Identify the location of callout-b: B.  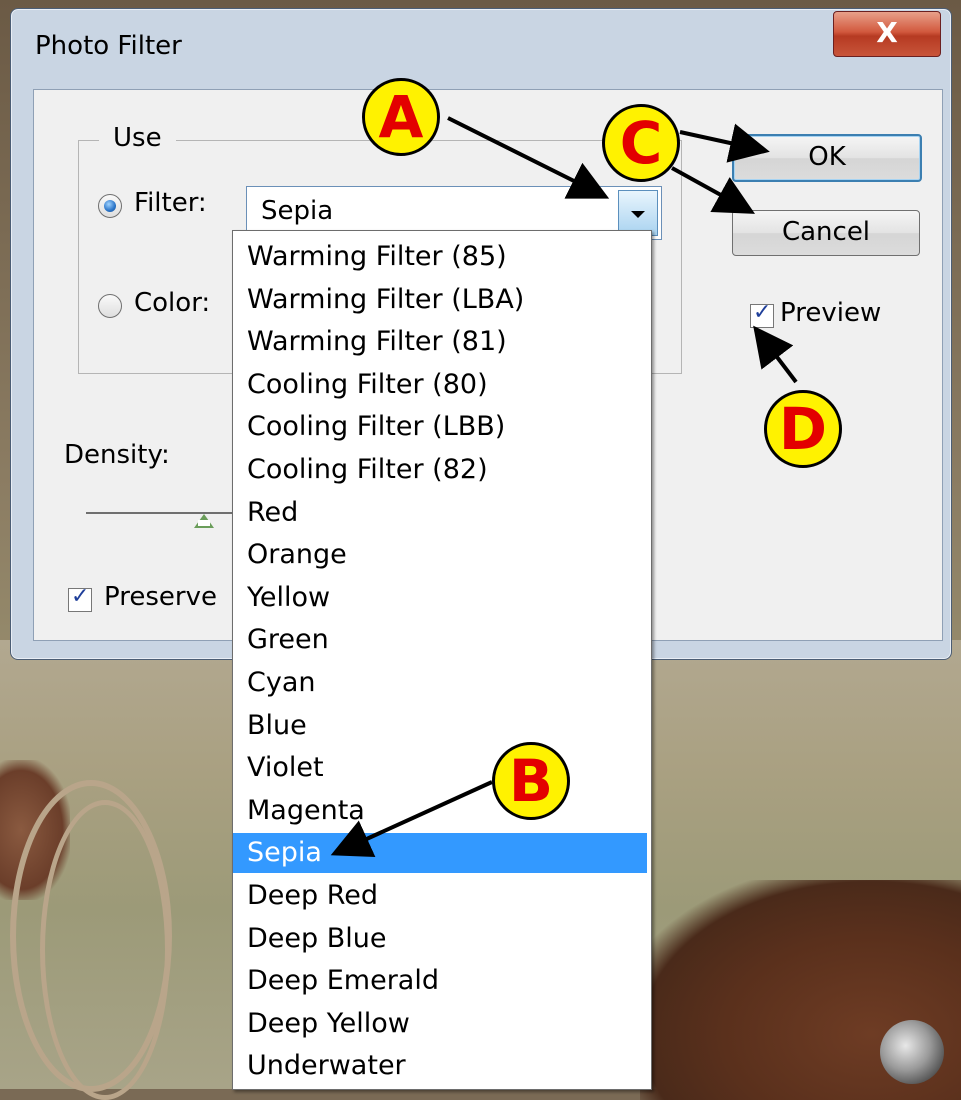
(531, 781).